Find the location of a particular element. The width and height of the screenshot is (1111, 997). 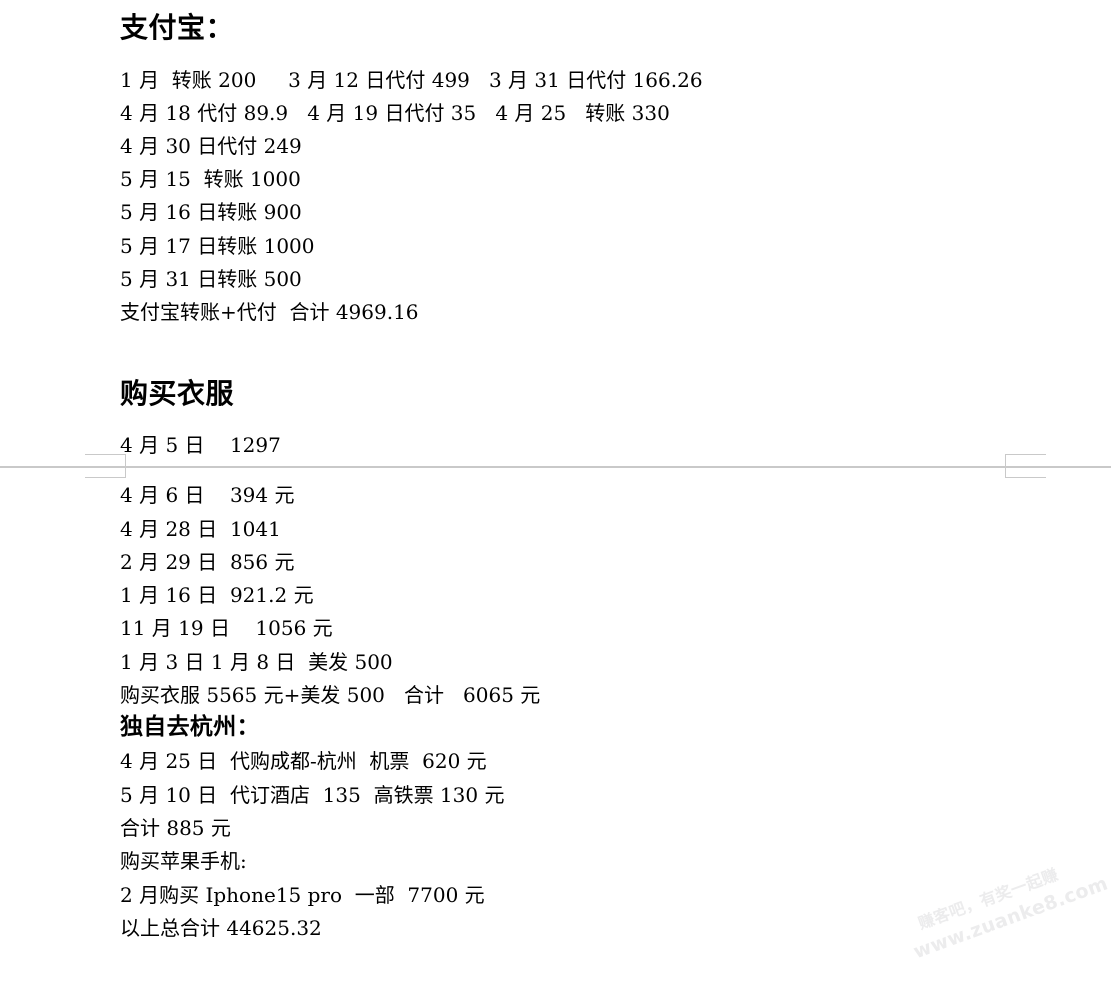

alipay-line-7: 5 月 31 日转账 500 is located at coordinates (211, 279).